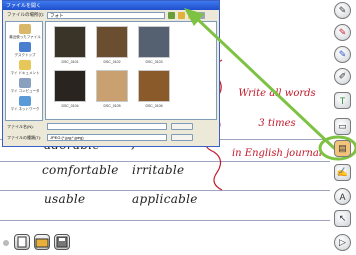 This screenshot has height=255, width=356. I want to click on computer-icon, so click(25, 83).